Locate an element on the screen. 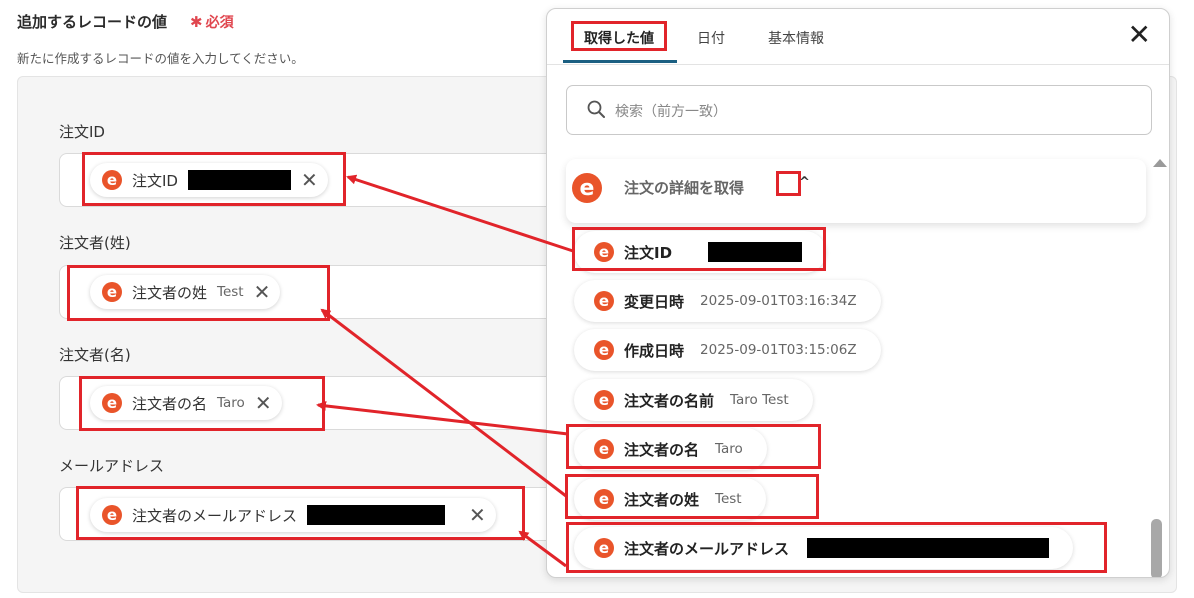 The width and height of the screenshot is (1194, 598). annotation-arrows is located at coordinates (445, 371).